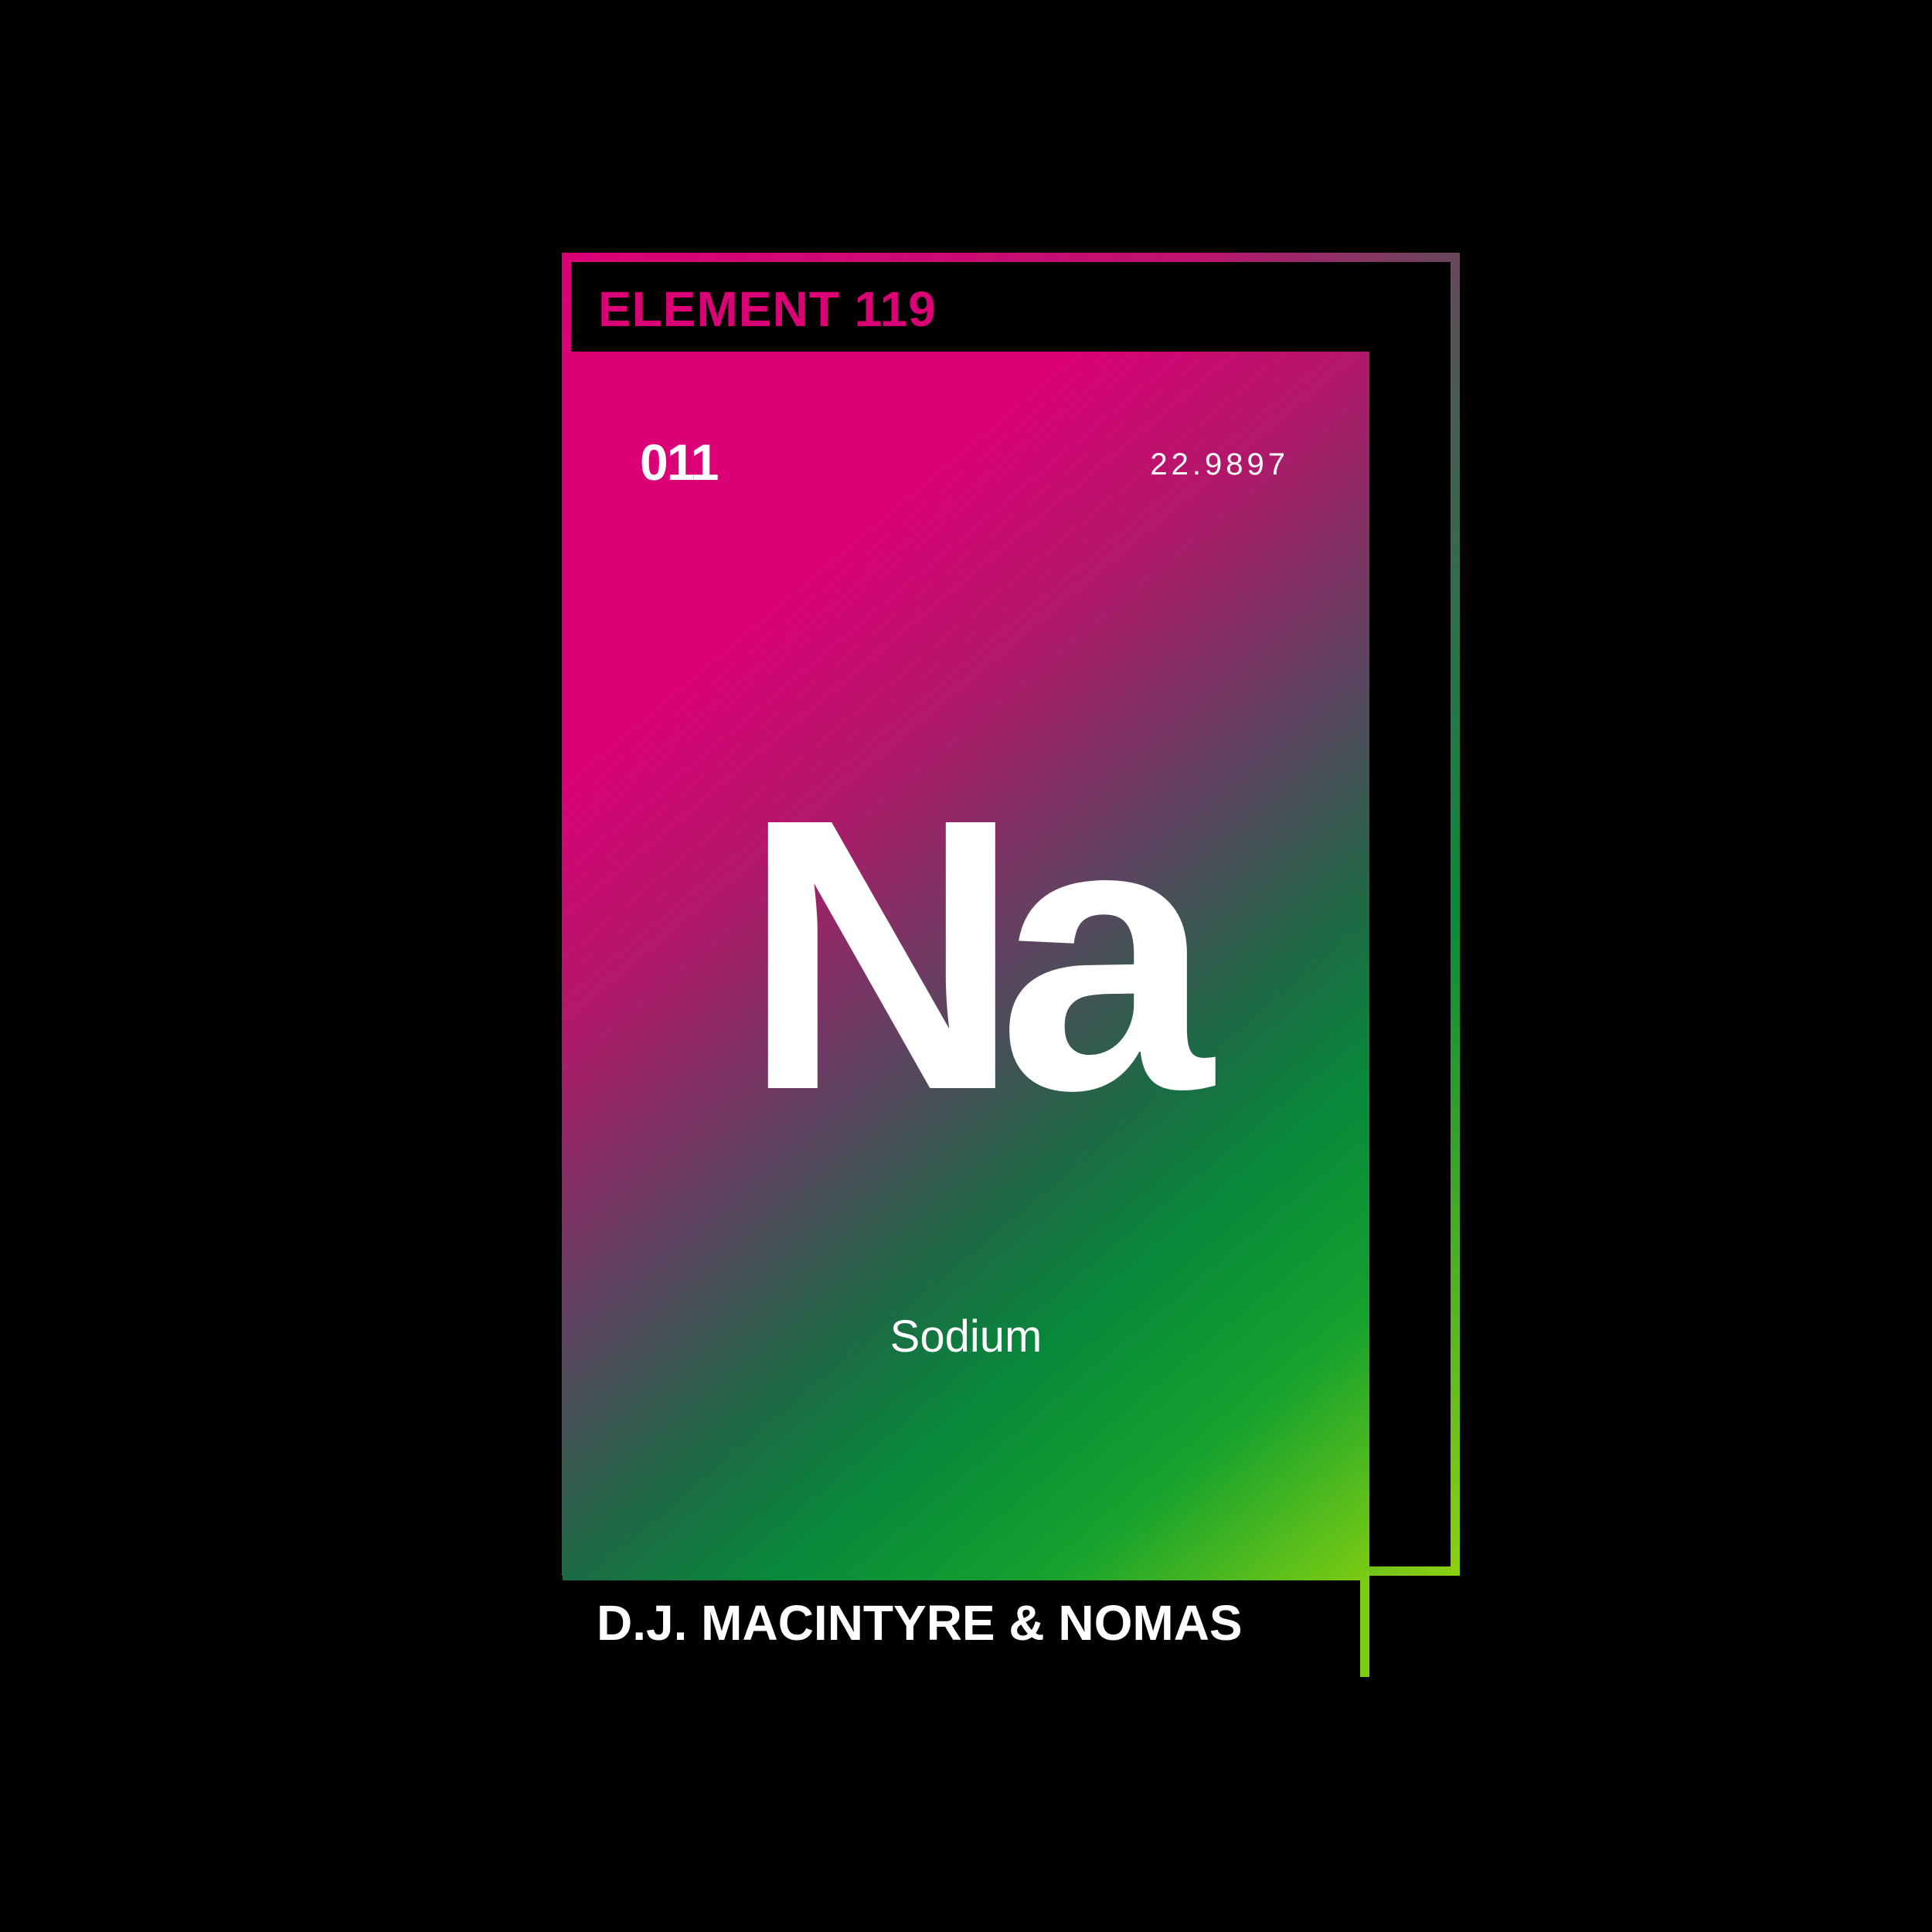 The height and width of the screenshot is (1932, 1932). What do you see at coordinates (1220, 464) in the screenshot?
I see `atomic-mass: 22.9897` at bounding box center [1220, 464].